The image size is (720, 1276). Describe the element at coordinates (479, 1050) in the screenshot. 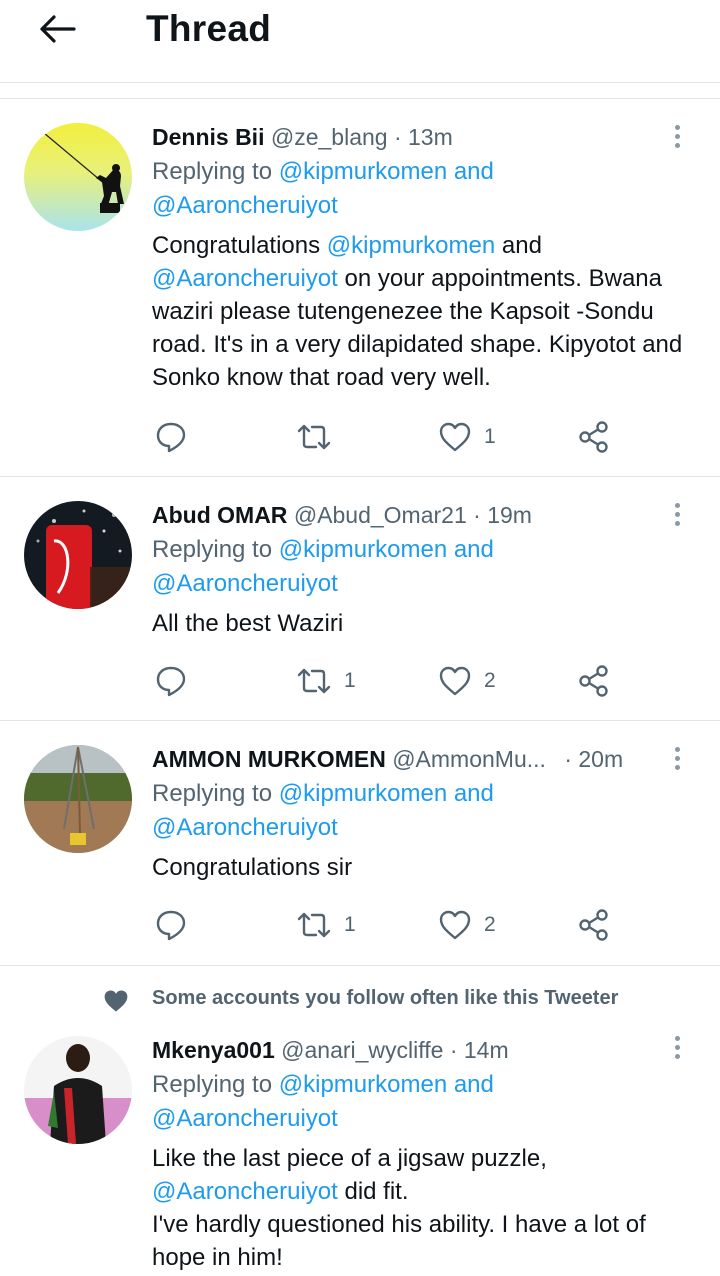

I see `timestamp: · 14m` at that location.